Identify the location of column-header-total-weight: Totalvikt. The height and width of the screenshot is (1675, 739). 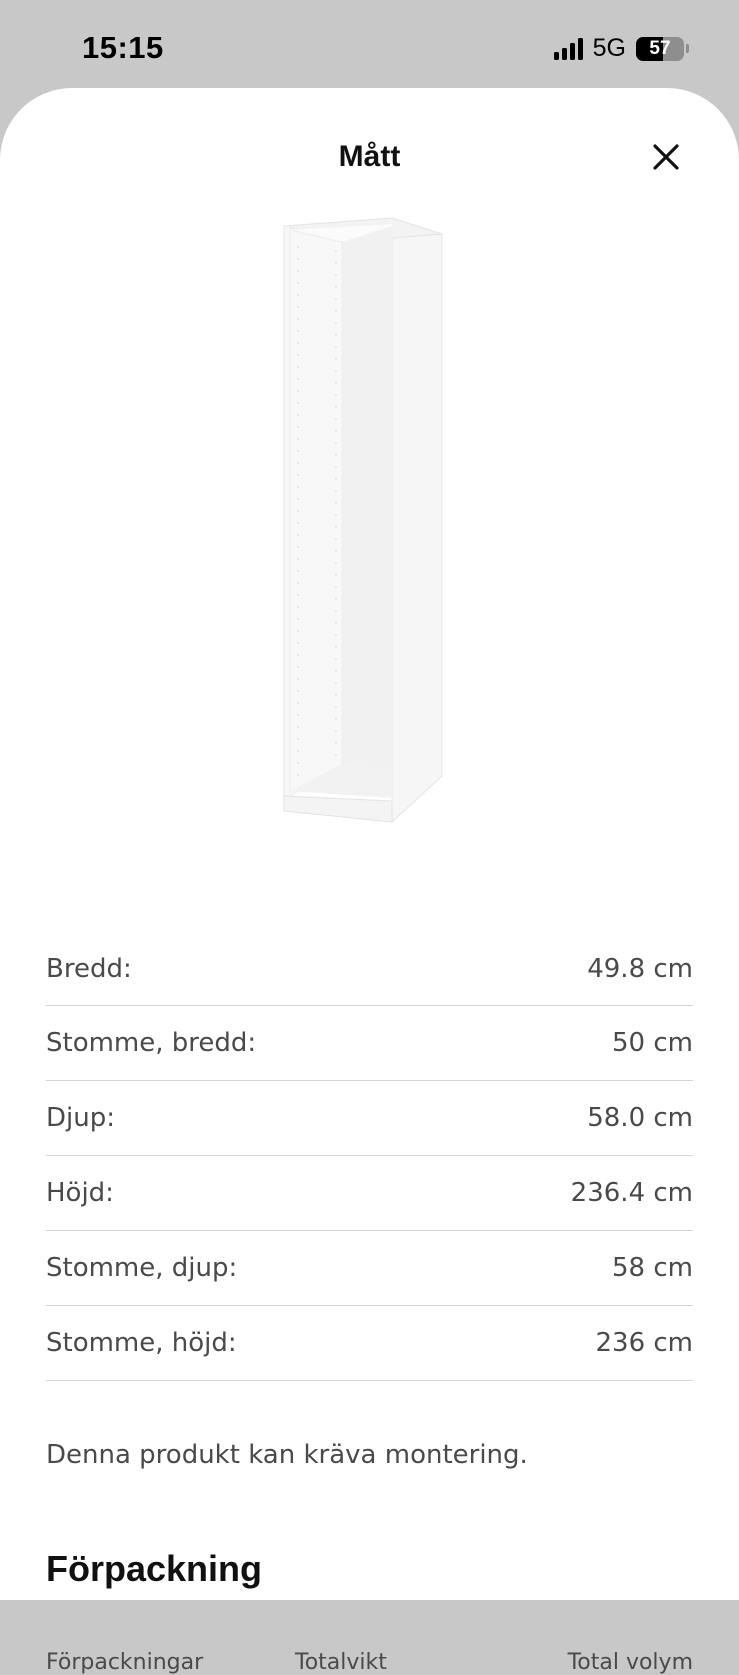
(341, 1662).